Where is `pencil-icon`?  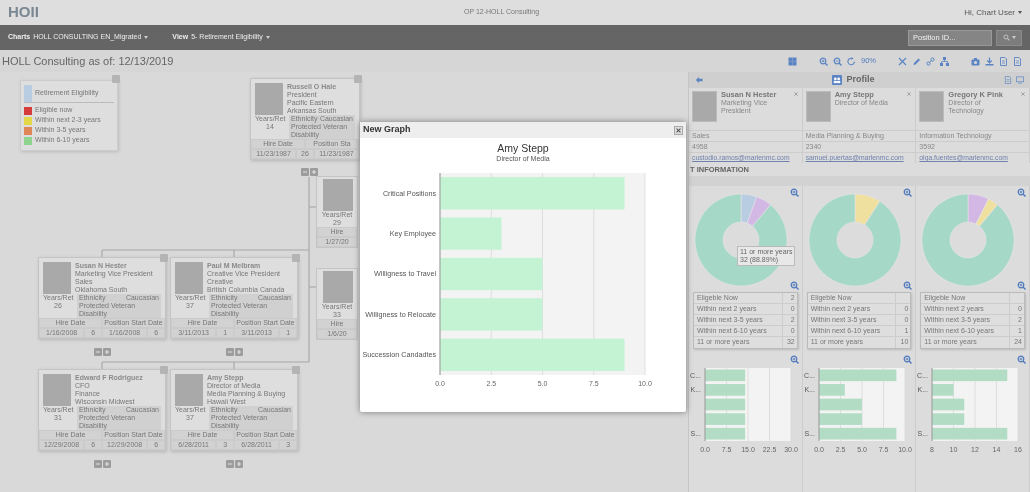 pencil-icon is located at coordinates (916, 61).